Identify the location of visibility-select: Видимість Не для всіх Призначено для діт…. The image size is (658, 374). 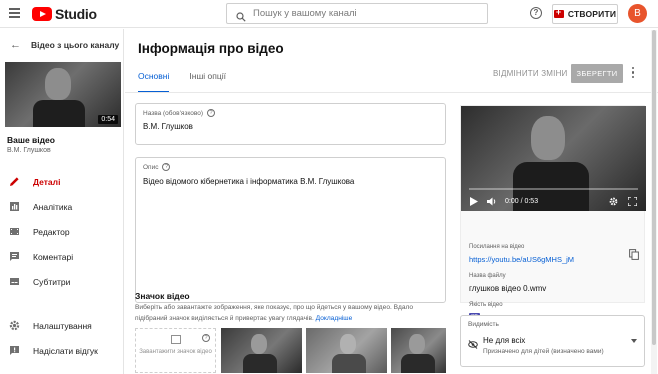
(552, 341).